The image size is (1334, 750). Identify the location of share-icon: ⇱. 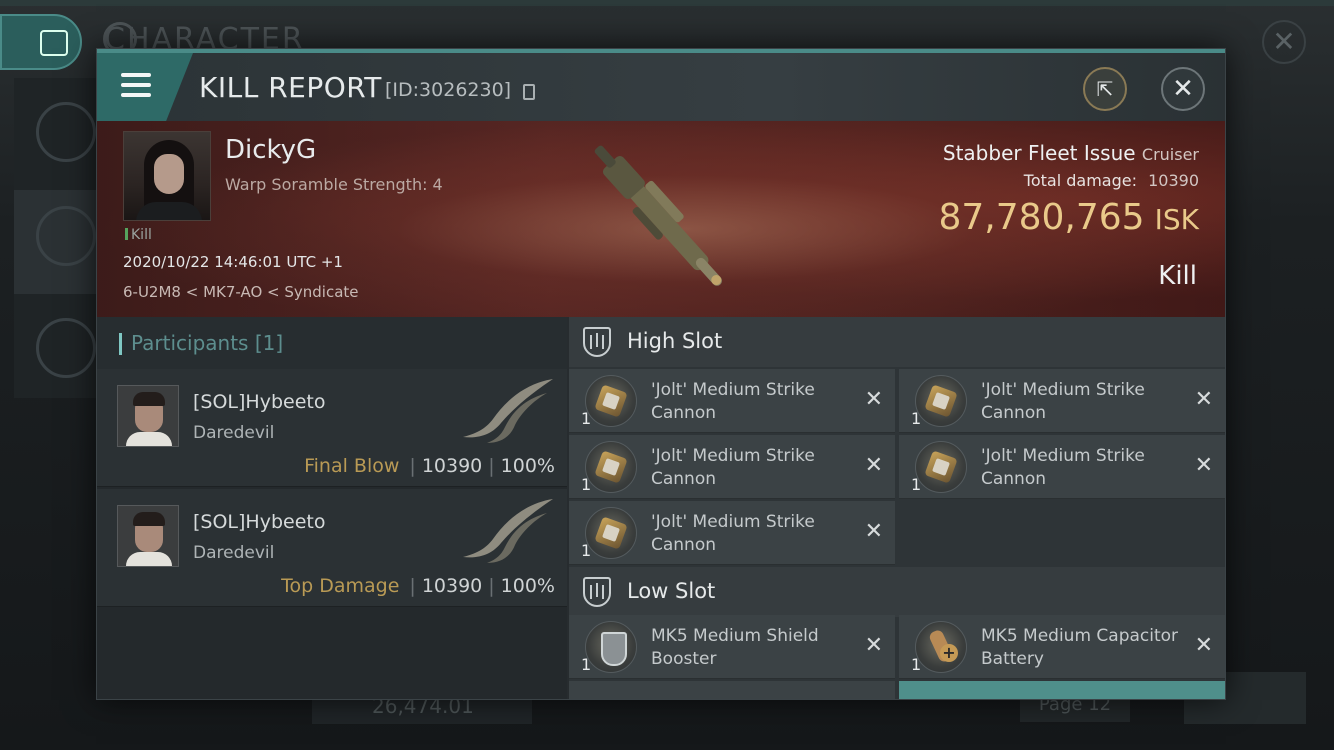
(1105, 89).